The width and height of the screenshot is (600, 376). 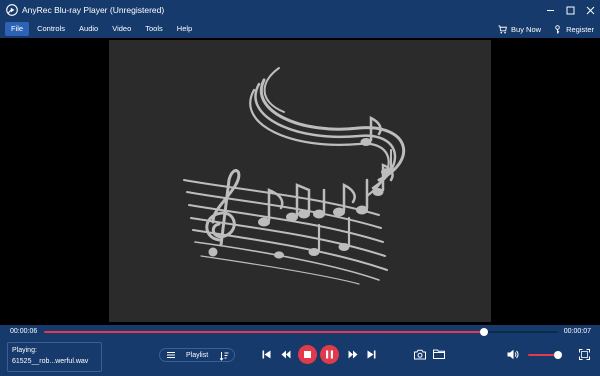 I want to click on now-playing-file: 61525__rob...werful.wav, so click(x=50, y=361).